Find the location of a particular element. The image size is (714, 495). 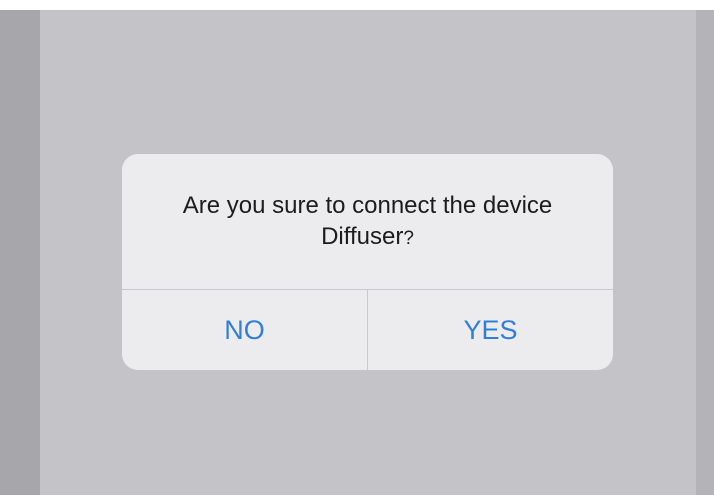

screen-right-edge is located at coordinates (705, 252).